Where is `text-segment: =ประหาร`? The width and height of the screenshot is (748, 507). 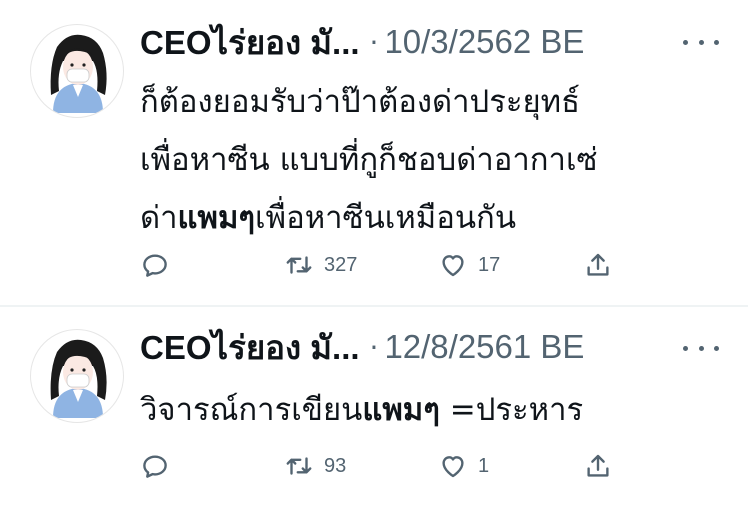 text-segment: =ประหาร is located at coordinates (511, 410).